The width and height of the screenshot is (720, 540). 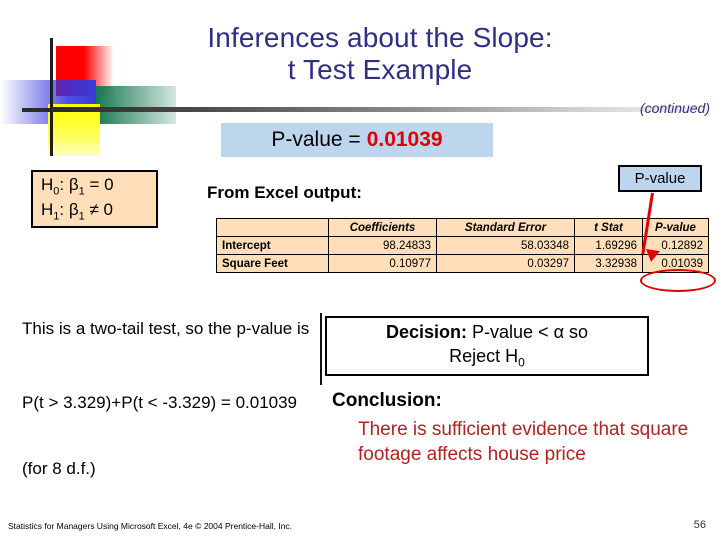 What do you see at coordinates (272, 227) in the screenshot?
I see `col-header-blank` at bounding box center [272, 227].